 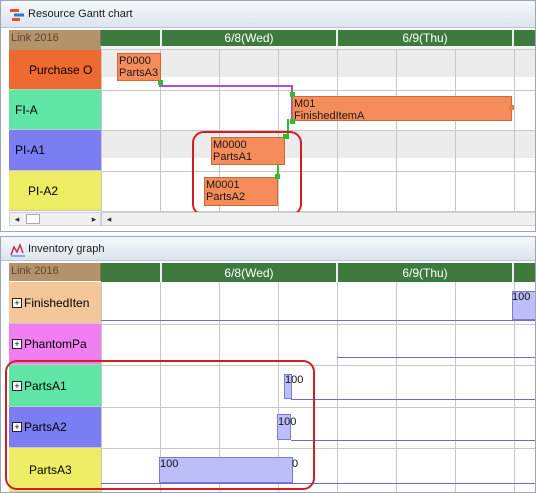 I want to click on inventory-value-finished: 100, so click(x=521, y=297).